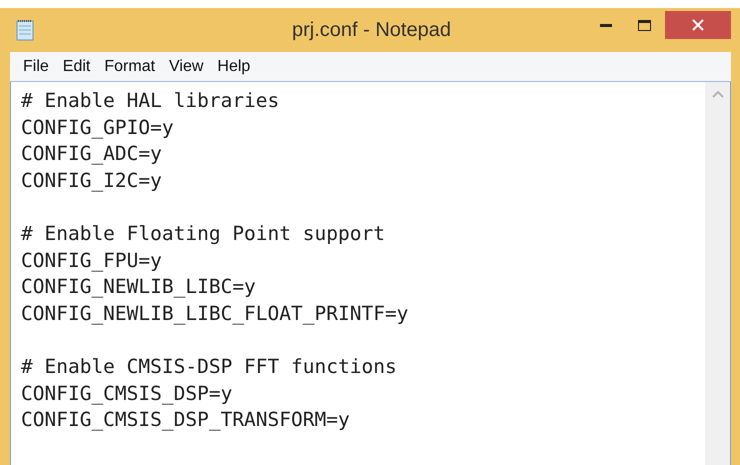  What do you see at coordinates (91, 261) in the screenshot?
I see `text-line: CONFIG_FPU=y` at bounding box center [91, 261].